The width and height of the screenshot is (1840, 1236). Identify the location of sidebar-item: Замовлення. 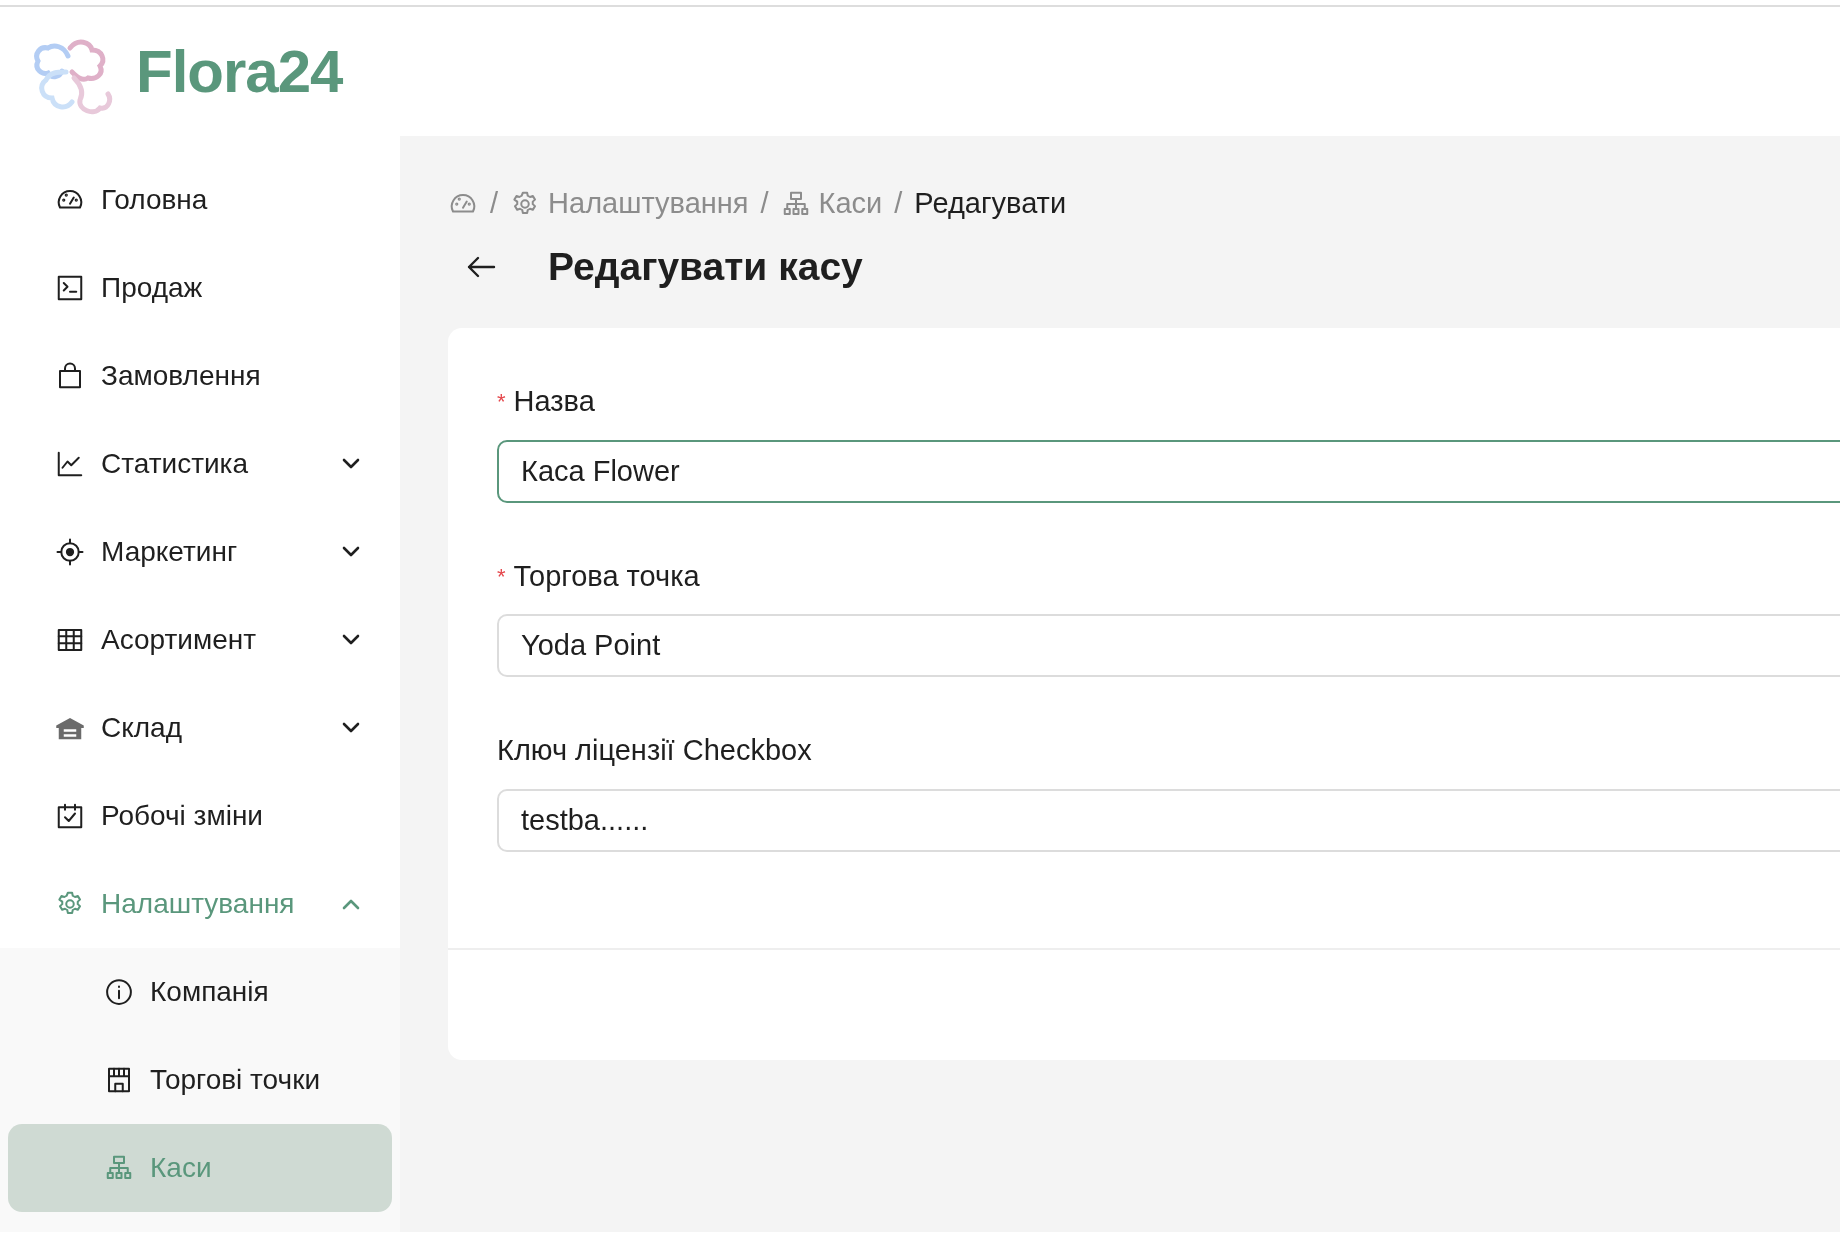
(200, 376).